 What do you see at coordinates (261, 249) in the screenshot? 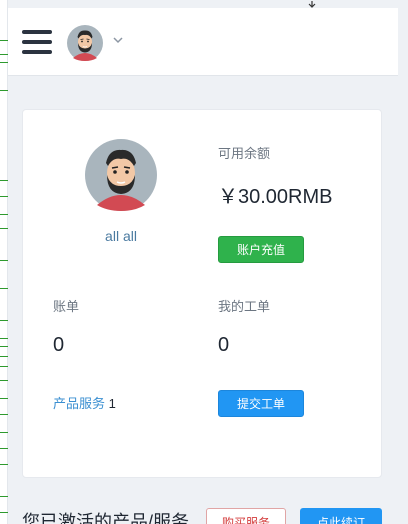
I see `recharge-button: 账户充值` at bounding box center [261, 249].